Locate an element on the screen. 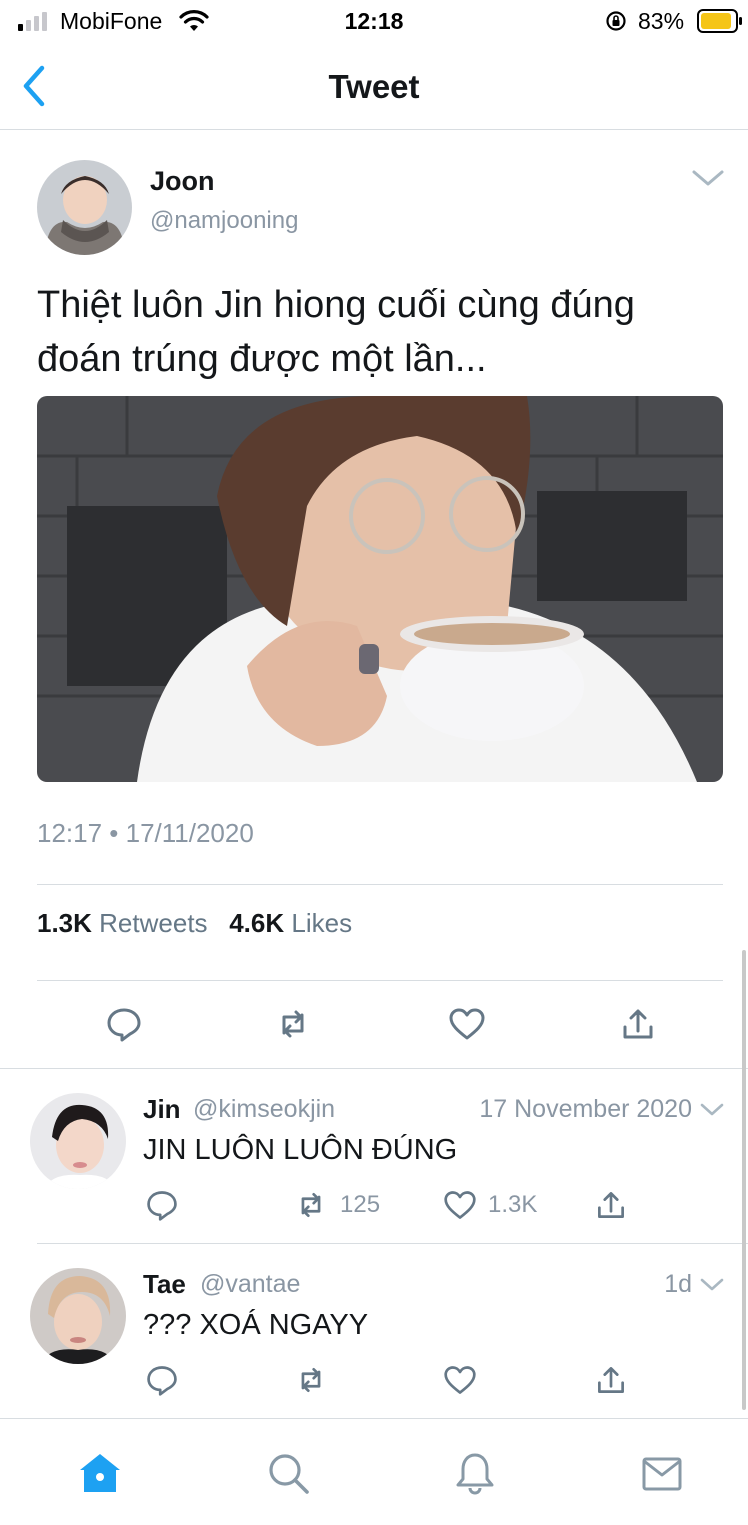 The width and height of the screenshot is (748, 1525). search-icon is located at coordinates (288, 1473).